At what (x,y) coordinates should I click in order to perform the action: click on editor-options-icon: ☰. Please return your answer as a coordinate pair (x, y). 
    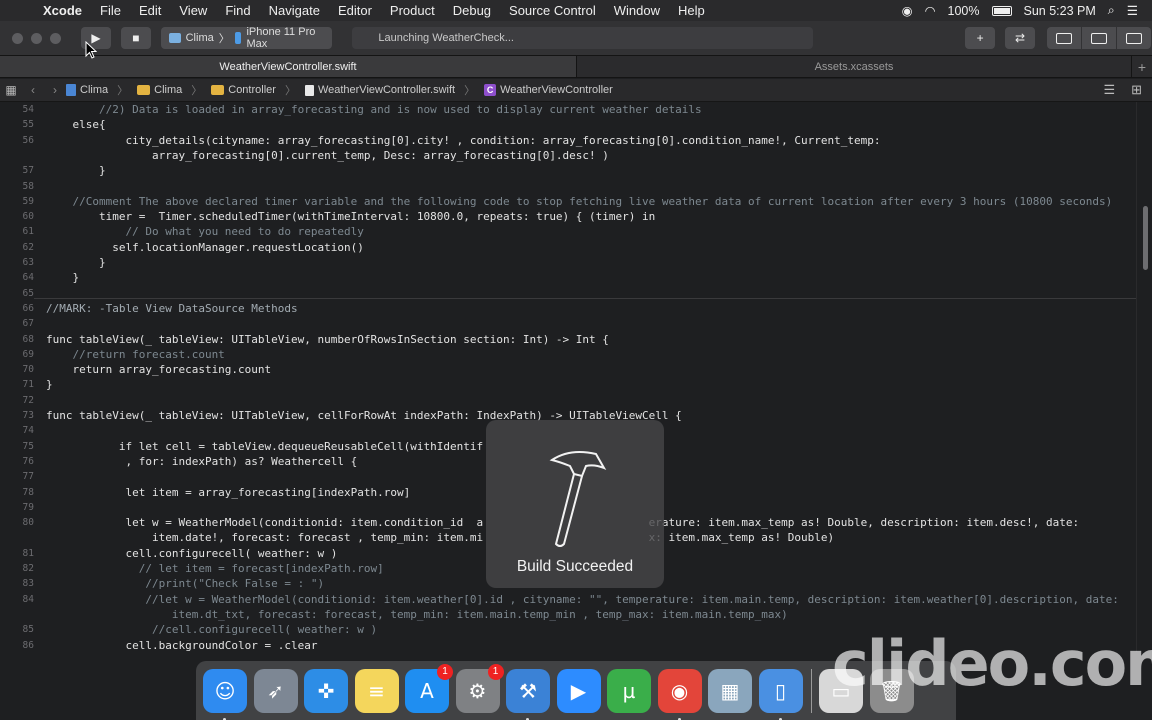
    Looking at the image, I should click on (1109, 90).